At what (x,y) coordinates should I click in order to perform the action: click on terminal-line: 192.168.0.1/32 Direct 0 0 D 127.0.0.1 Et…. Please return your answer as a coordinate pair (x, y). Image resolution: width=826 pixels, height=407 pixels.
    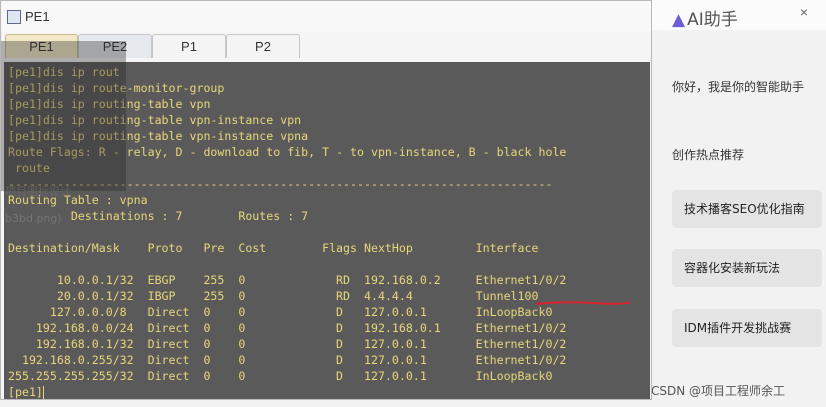
    Looking at the image, I should click on (287, 344).